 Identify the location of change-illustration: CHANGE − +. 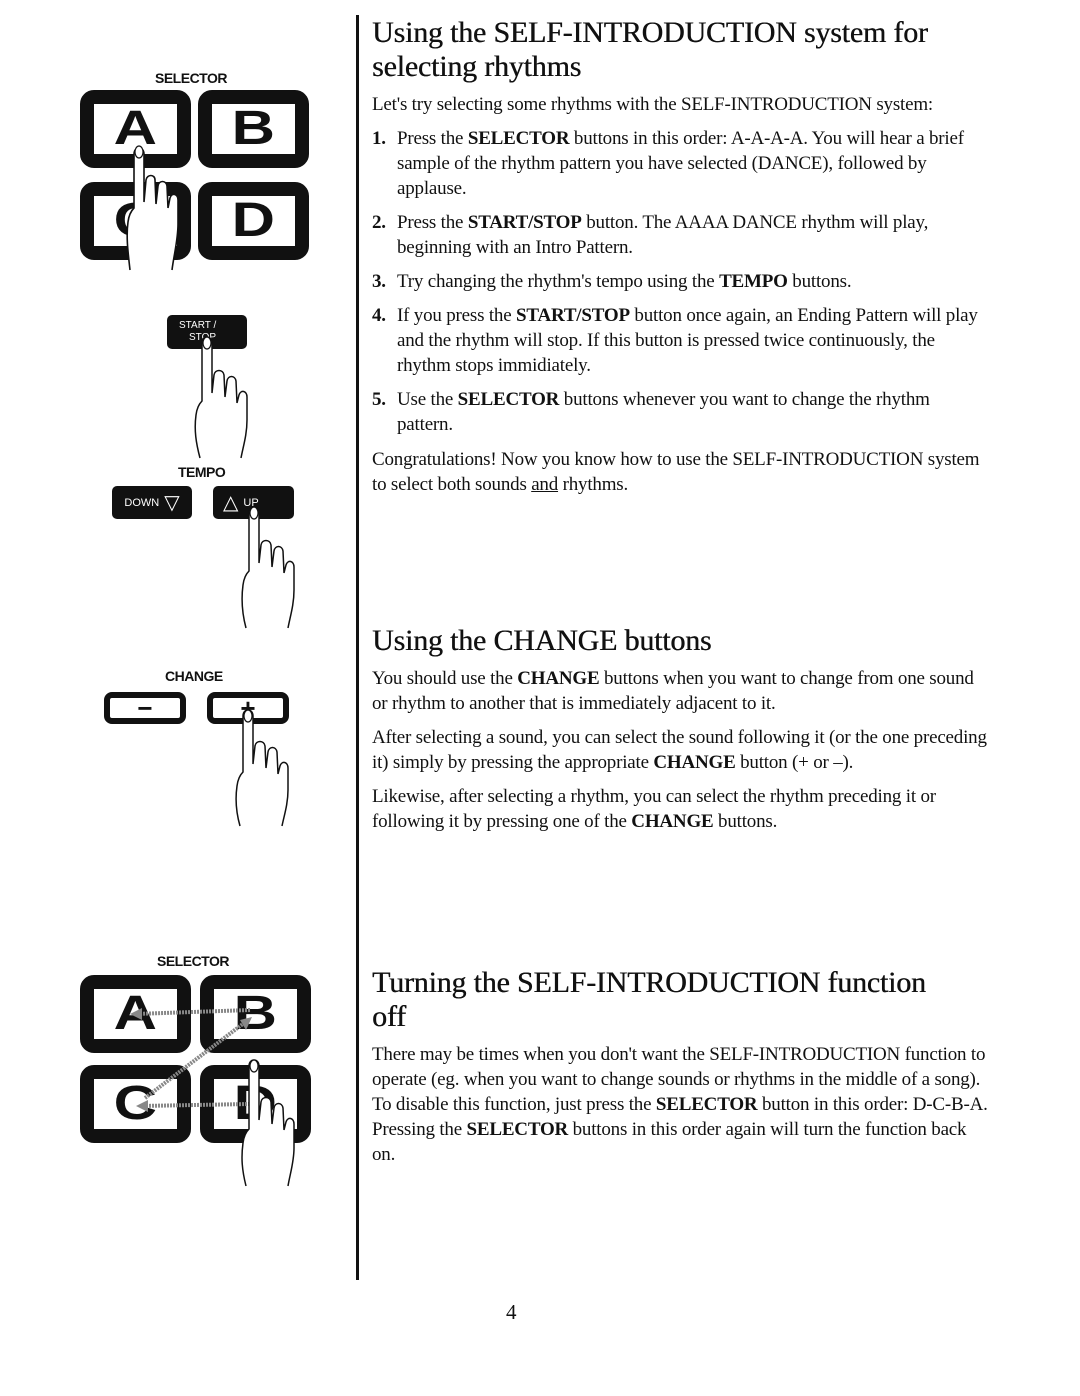
(170, 745).